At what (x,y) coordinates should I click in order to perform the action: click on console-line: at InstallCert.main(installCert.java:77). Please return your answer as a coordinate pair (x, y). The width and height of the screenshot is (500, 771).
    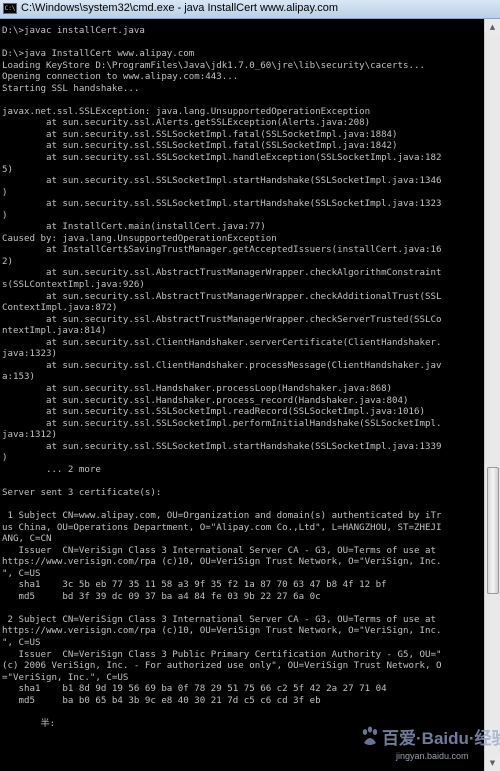
    Looking at the image, I should click on (134, 227).